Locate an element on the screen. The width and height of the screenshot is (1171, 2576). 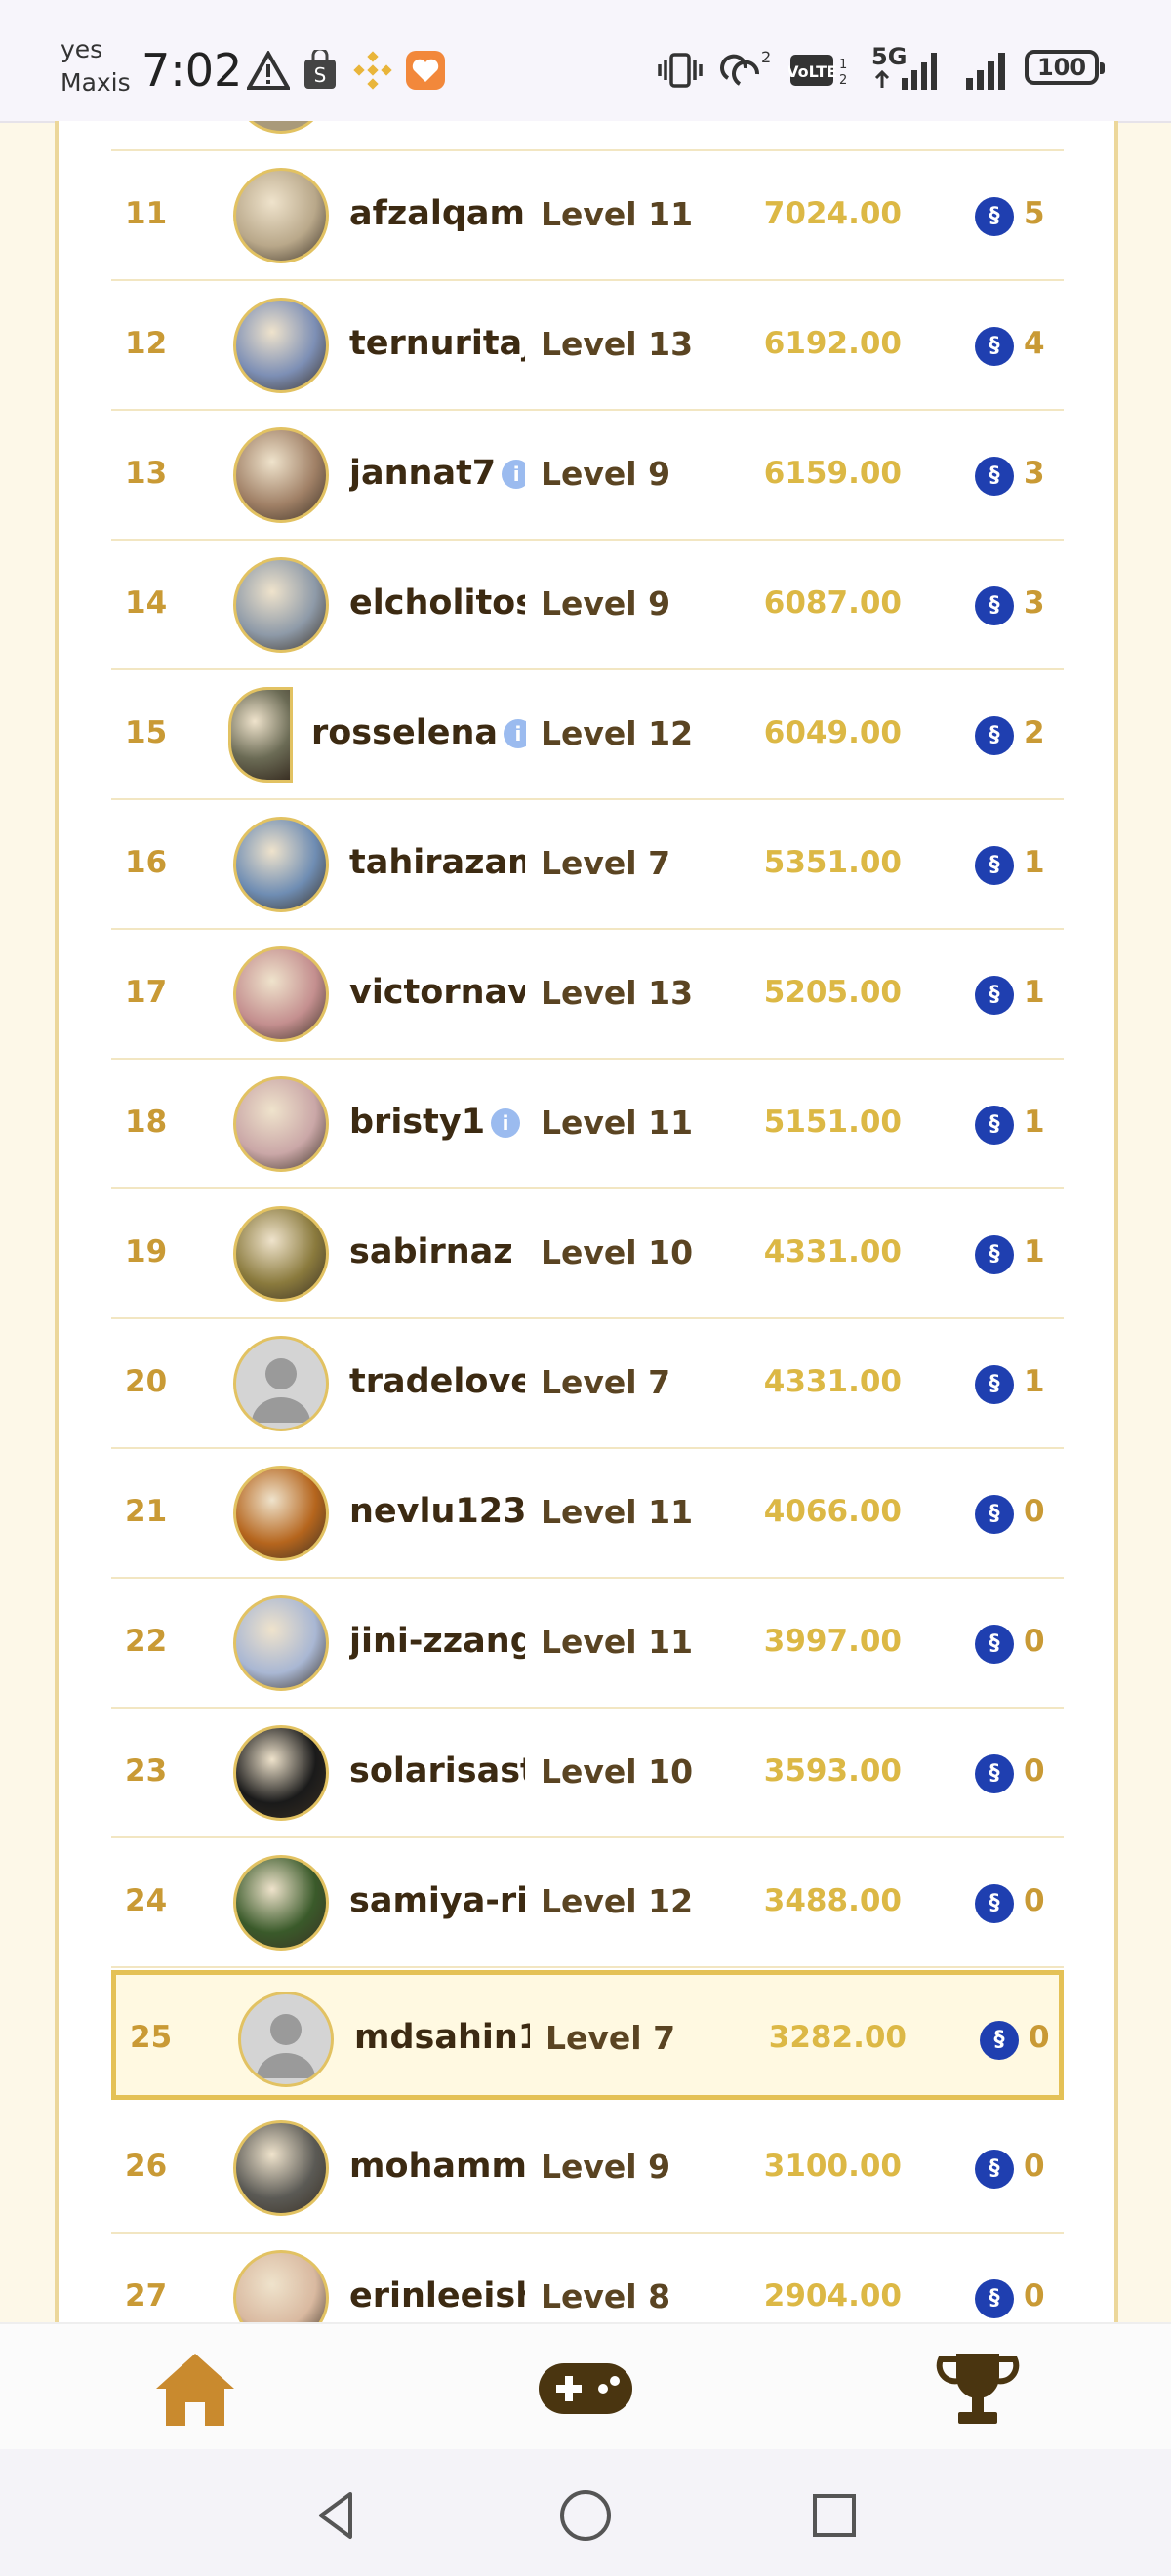
level-label: Level 7 is located at coordinates (606, 863).